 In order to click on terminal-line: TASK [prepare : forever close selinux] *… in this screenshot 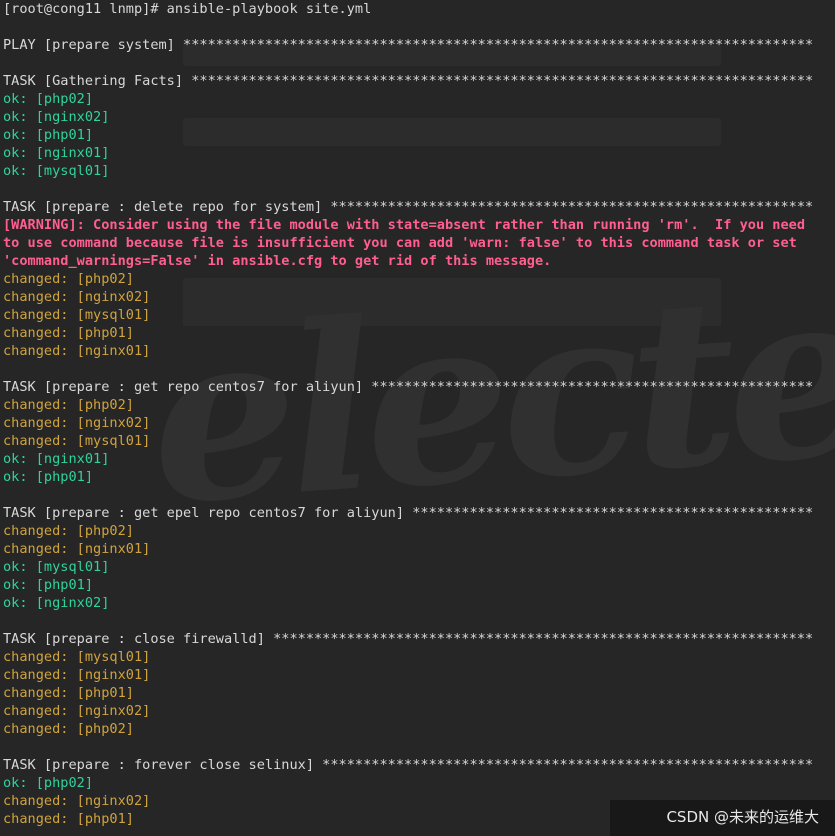, I will do `click(408, 765)`.